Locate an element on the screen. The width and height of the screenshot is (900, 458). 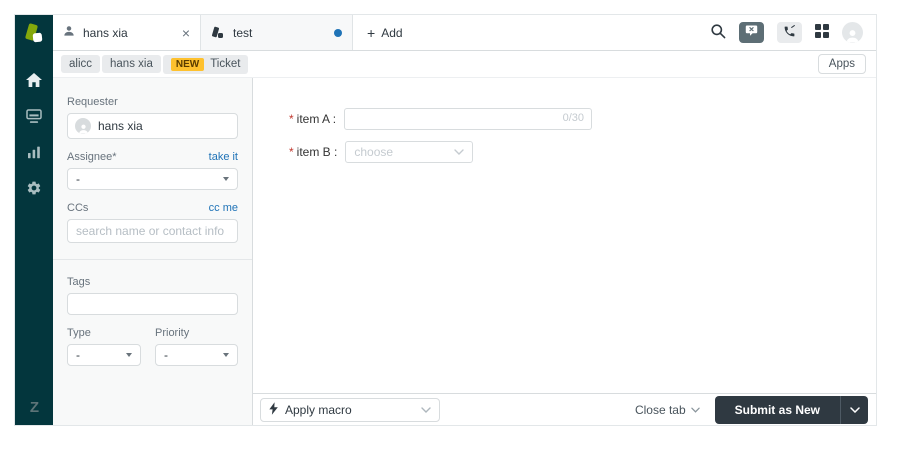
breadcrumb: alicc hans xia NEW Ticket Apps is located at coordinates (464, 64).